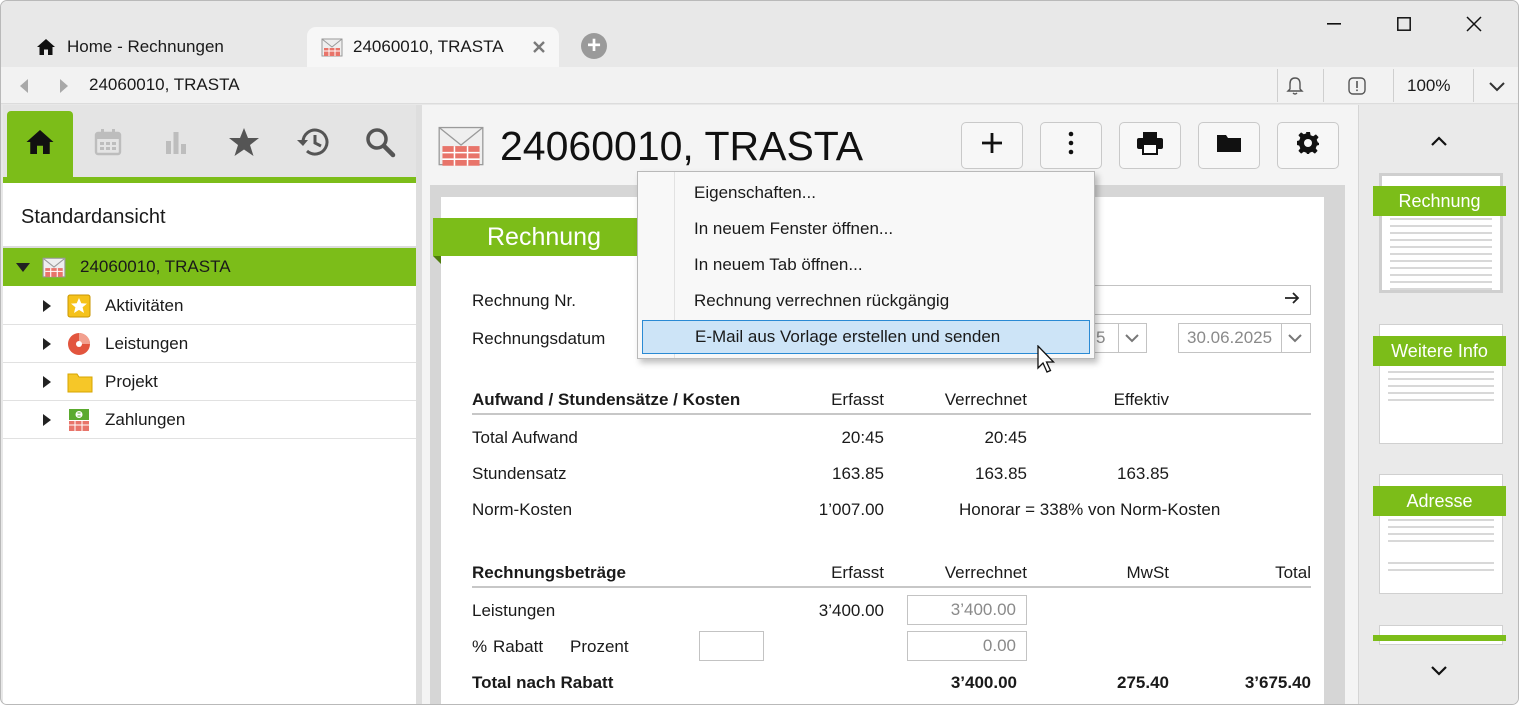 The image size is (1519, 705). Describe the element at coordinates (543, 682) in the screenshot. I see `total-label: Total nach Rabatt` at that location.